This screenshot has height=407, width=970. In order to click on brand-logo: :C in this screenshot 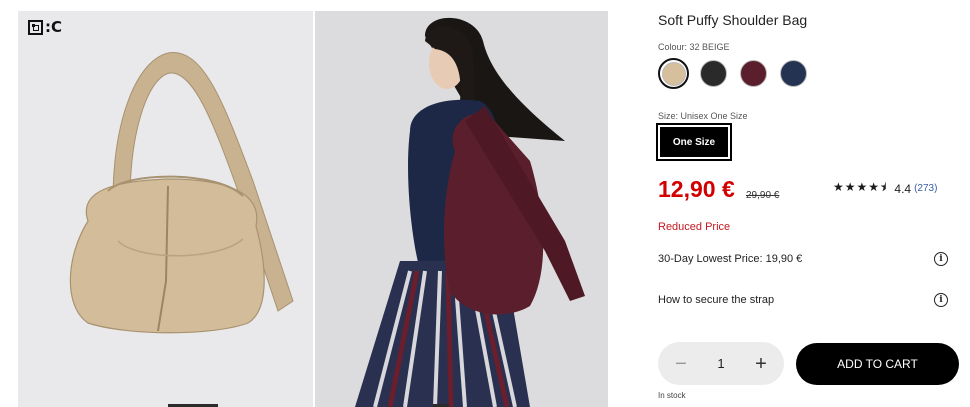, I will do `click(45, 27)`.